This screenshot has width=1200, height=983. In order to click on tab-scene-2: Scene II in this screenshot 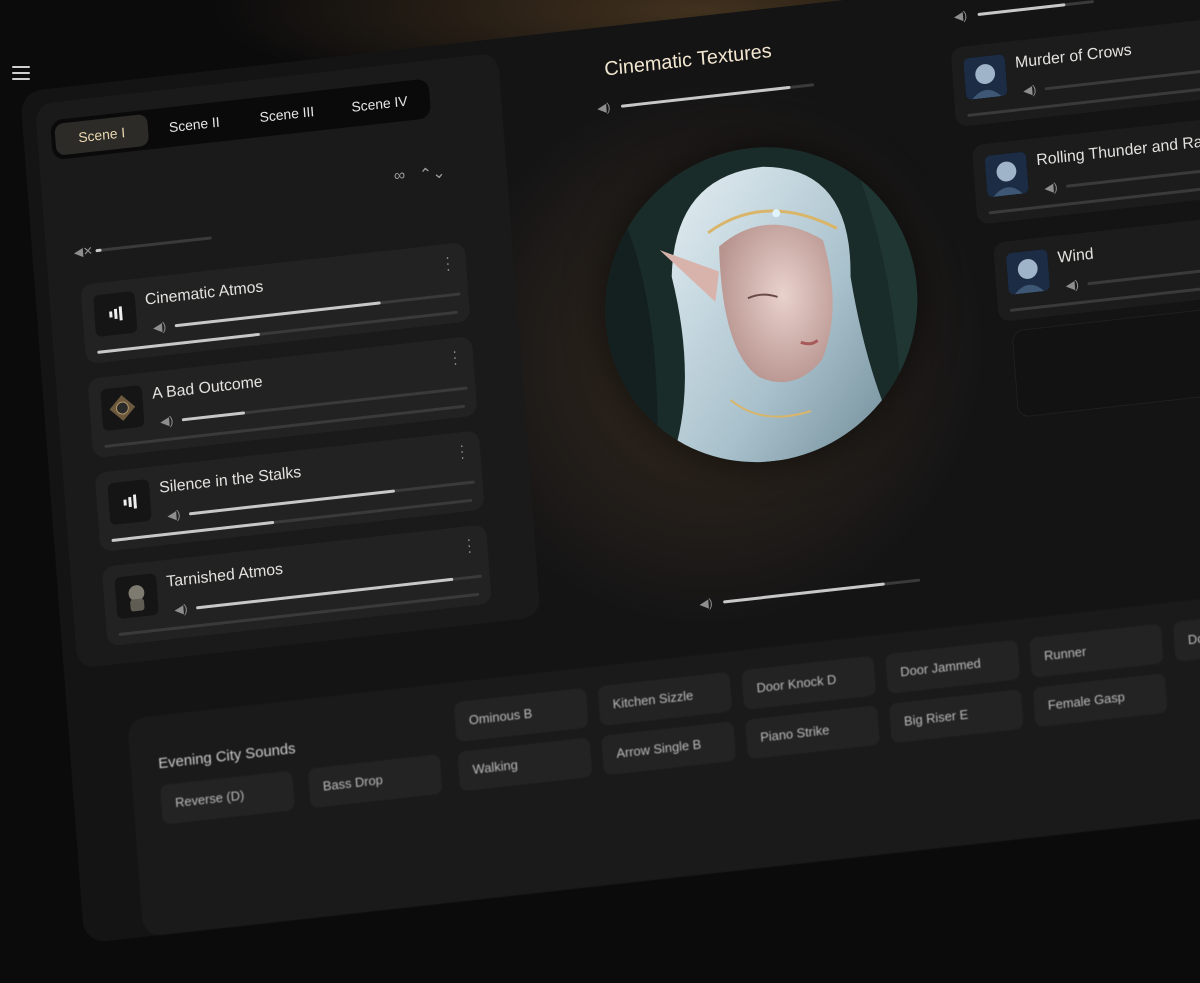, I will do `click(194, 124)`.